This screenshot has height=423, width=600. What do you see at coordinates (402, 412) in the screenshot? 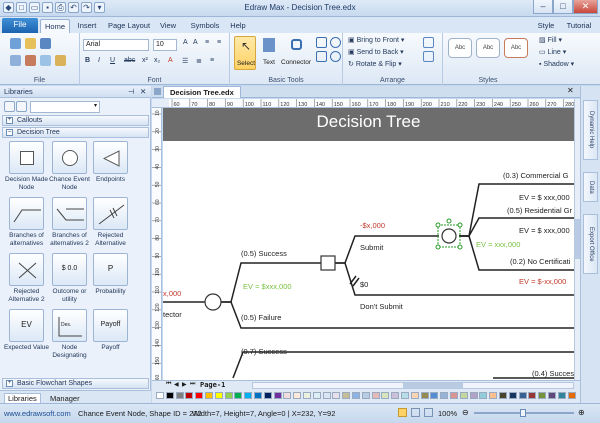
I see `view-normal-icon` at bounding box center [402, 412].